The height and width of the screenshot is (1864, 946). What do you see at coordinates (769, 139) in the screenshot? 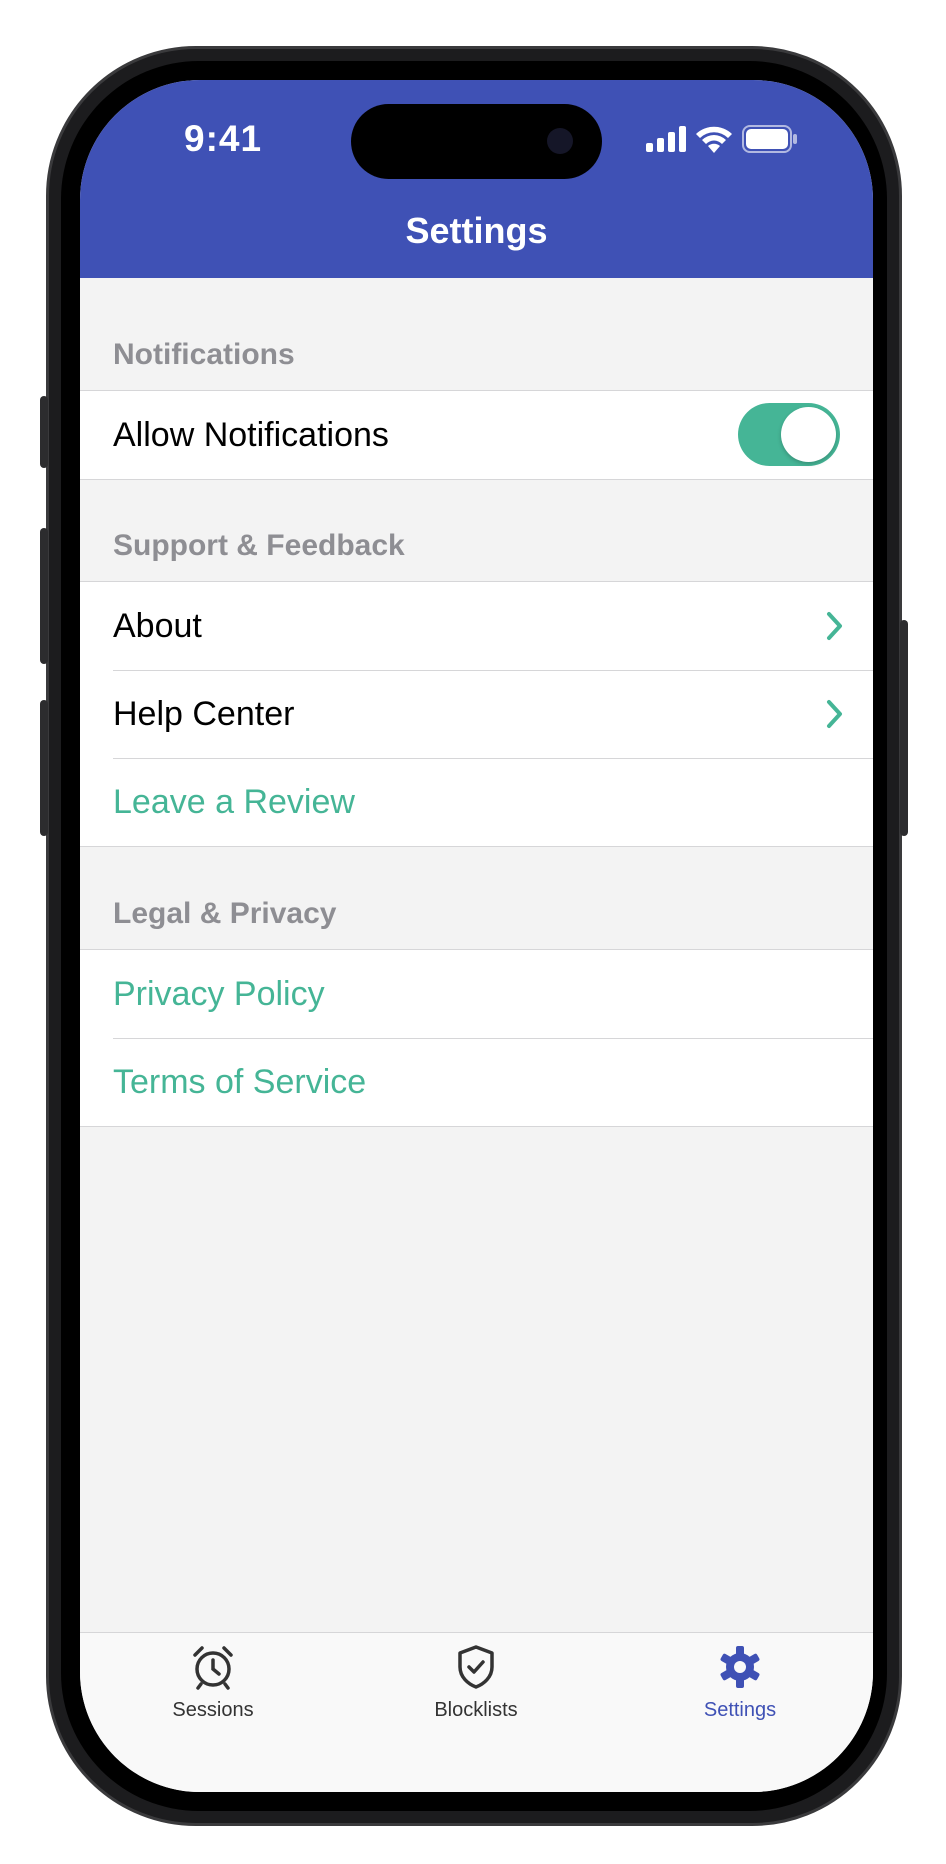
I see `battery-icon` at bounding box center [769, 139].